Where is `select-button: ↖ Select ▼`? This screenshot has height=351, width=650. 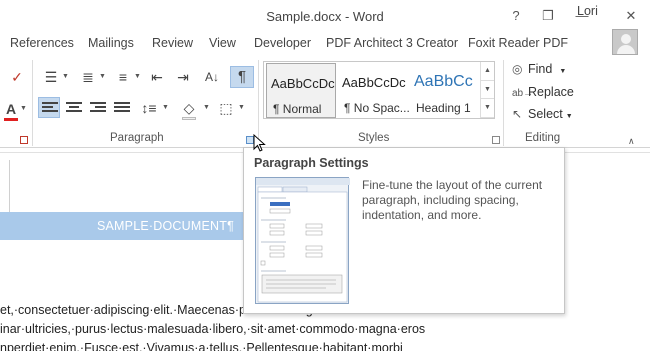
select-button: ↖ Select ▼ is located at coordinates (542, 114).